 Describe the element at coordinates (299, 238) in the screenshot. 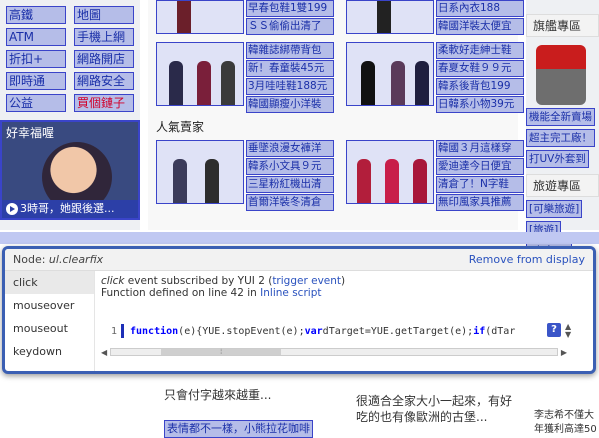

I see `category-tab-bar` at that location.